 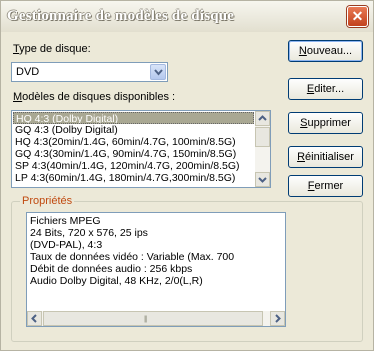 What do you see at coordinates (66, 245) in the screenshot?
I see `property-line: (DVD-PAL), 4:3` at bounding box center [66, 245].